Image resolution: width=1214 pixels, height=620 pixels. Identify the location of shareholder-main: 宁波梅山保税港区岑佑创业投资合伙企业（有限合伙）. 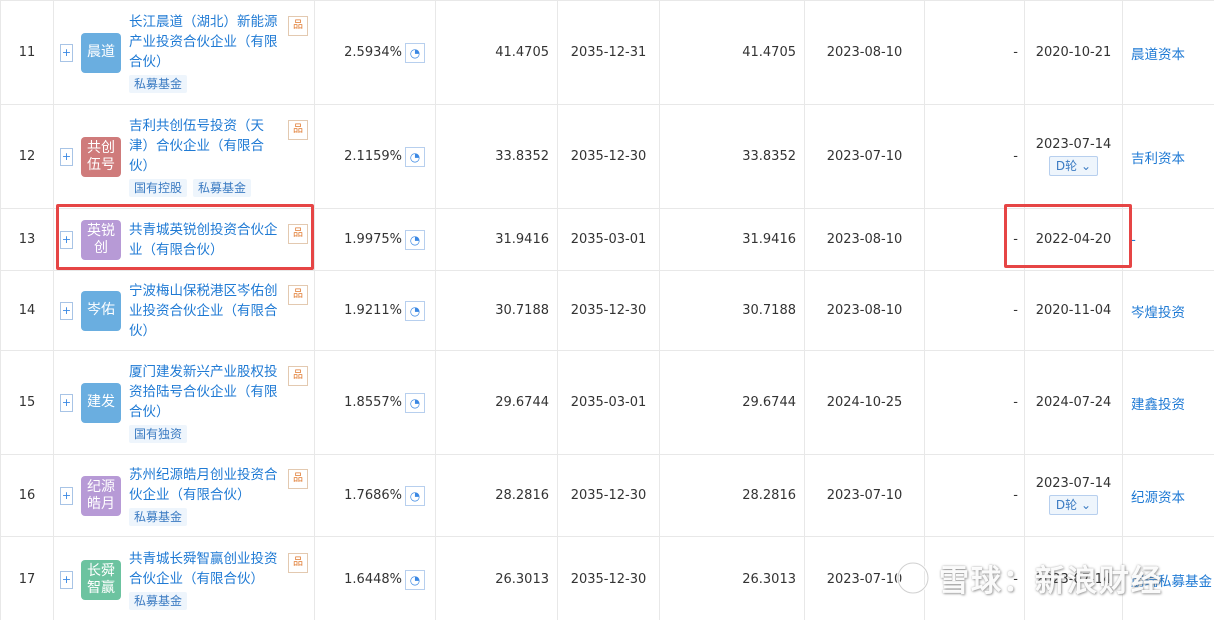
(205, 311).